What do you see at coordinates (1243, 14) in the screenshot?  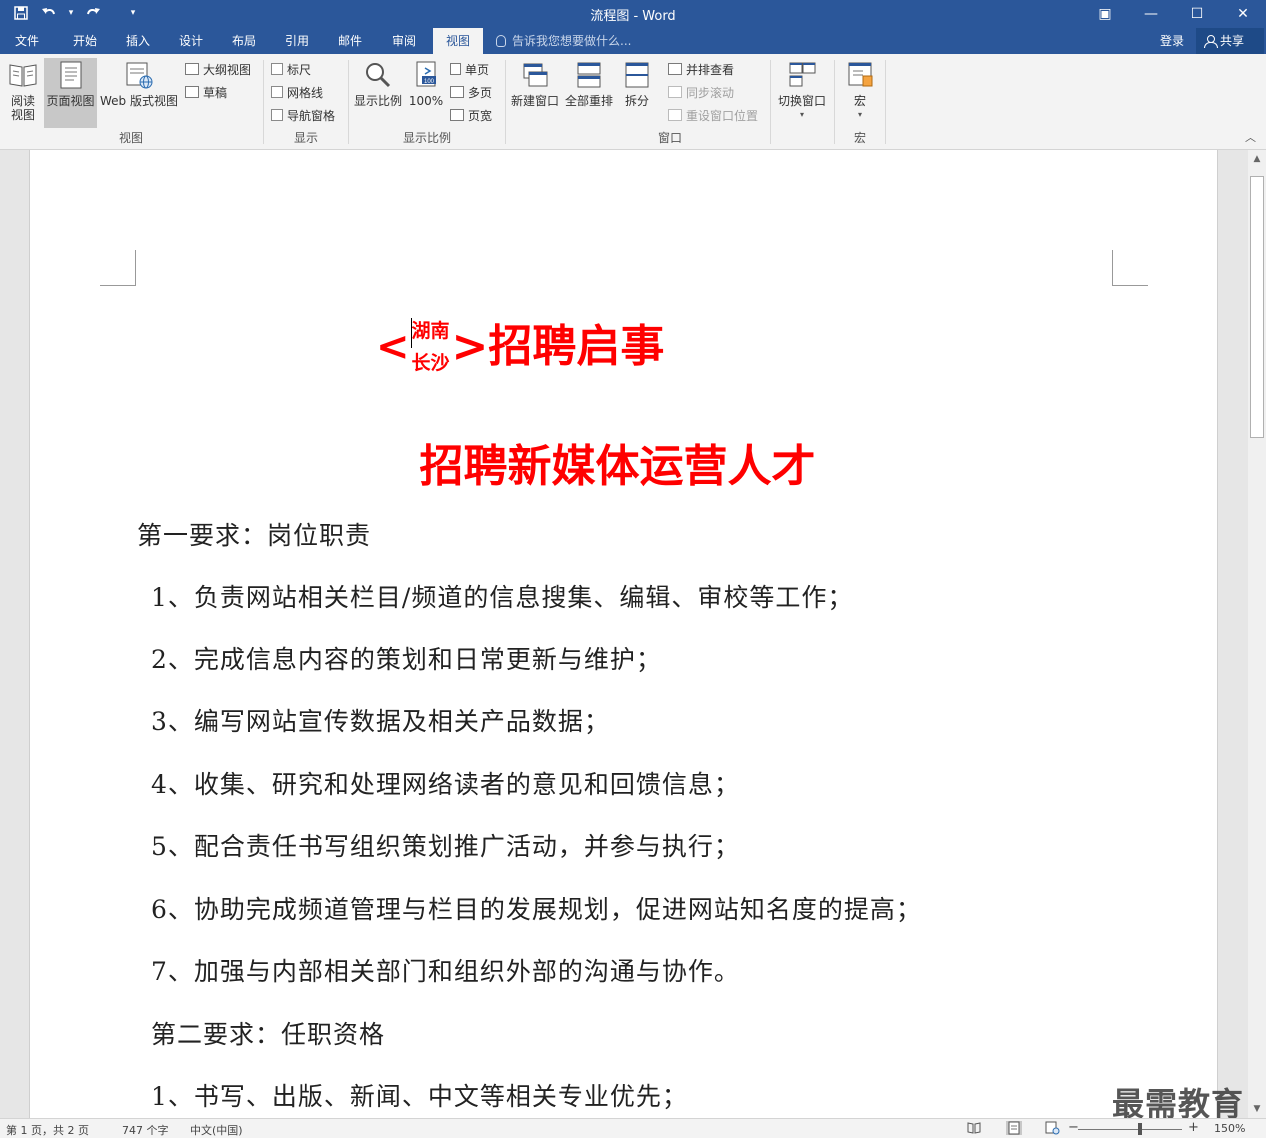 I see `close-button: ✕` at bounding box center [1243, 14].